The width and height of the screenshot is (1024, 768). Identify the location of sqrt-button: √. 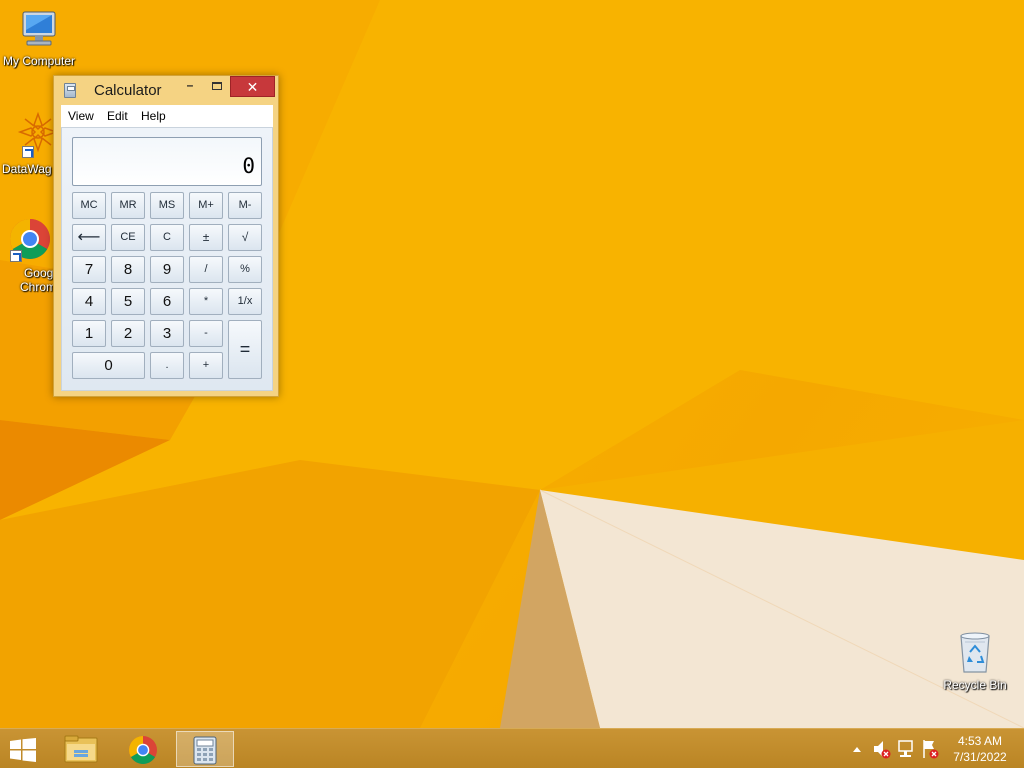
(245, 237).